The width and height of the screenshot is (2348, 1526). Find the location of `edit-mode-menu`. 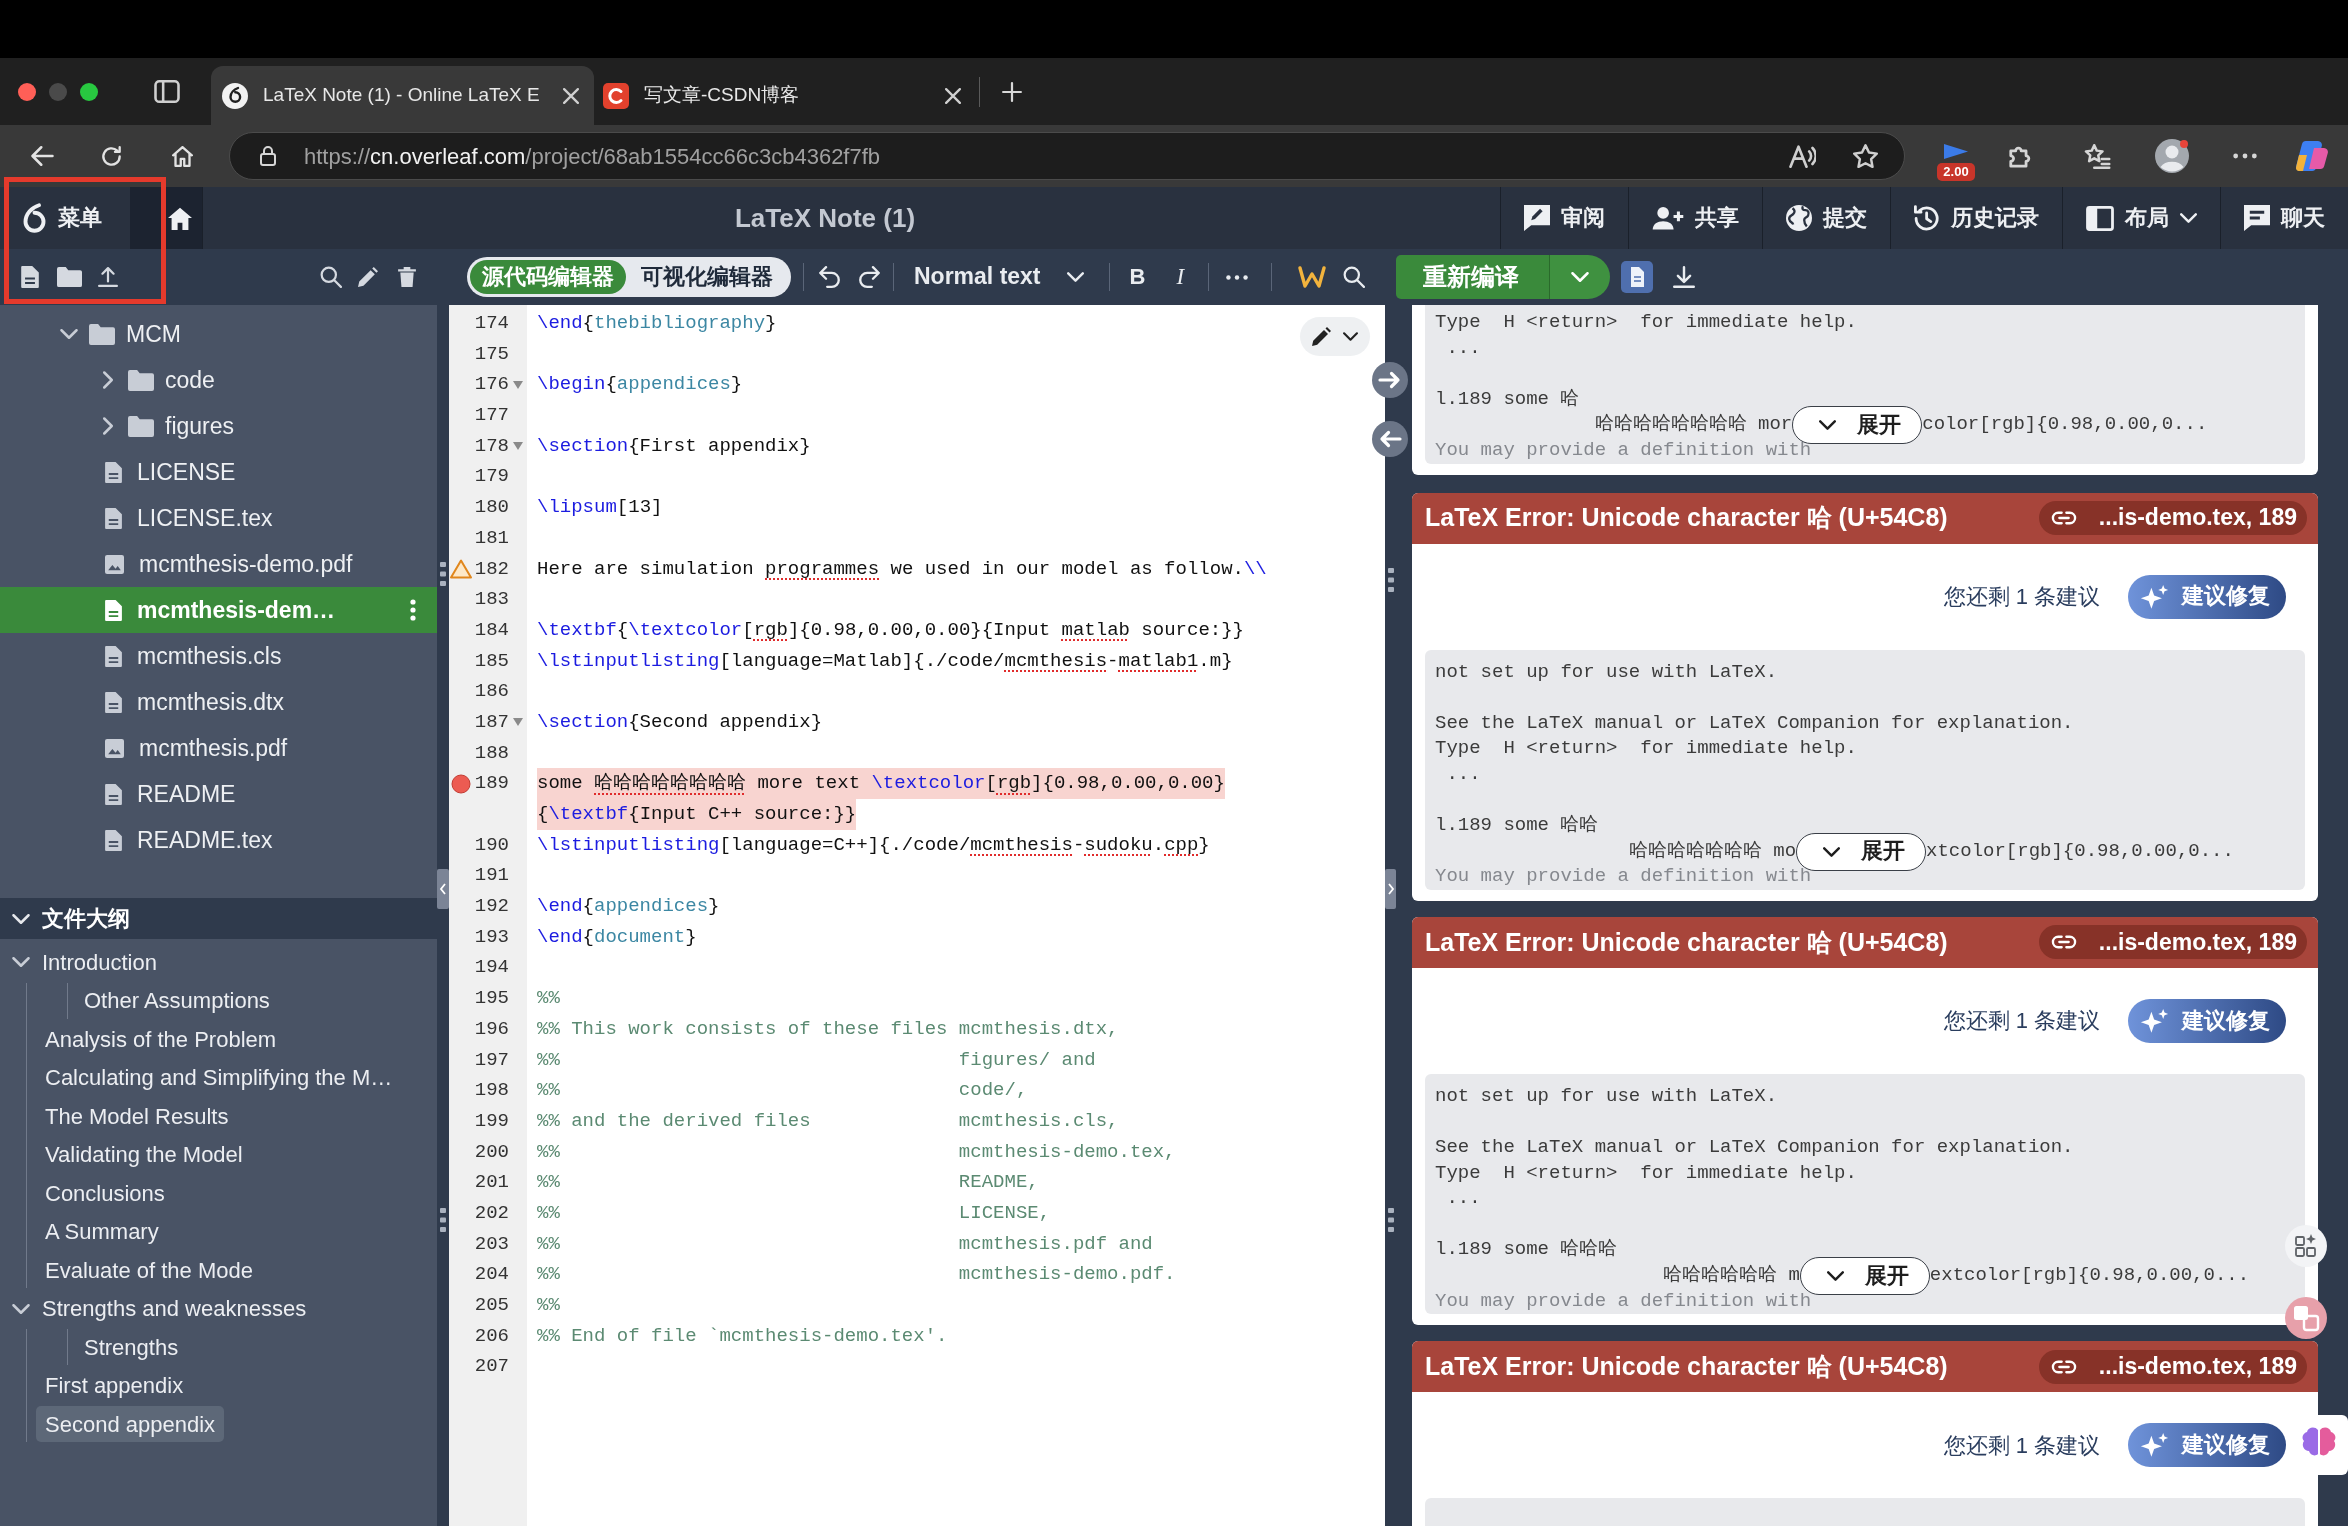

edit-mode-menu is located at coordinates (1335, 336).